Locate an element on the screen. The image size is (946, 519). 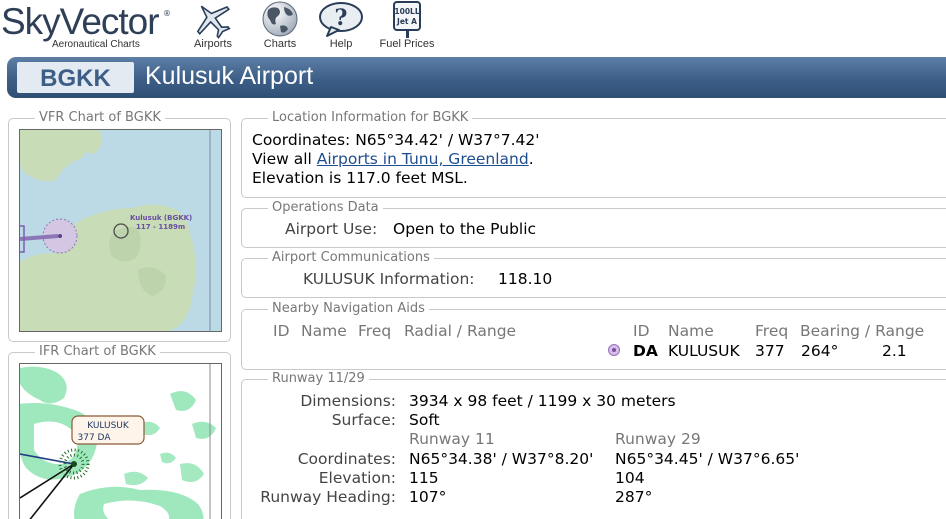
runway-end-1-coordinates: N65°34.38' / W37°8.20' is located at coordinates (501, 459).